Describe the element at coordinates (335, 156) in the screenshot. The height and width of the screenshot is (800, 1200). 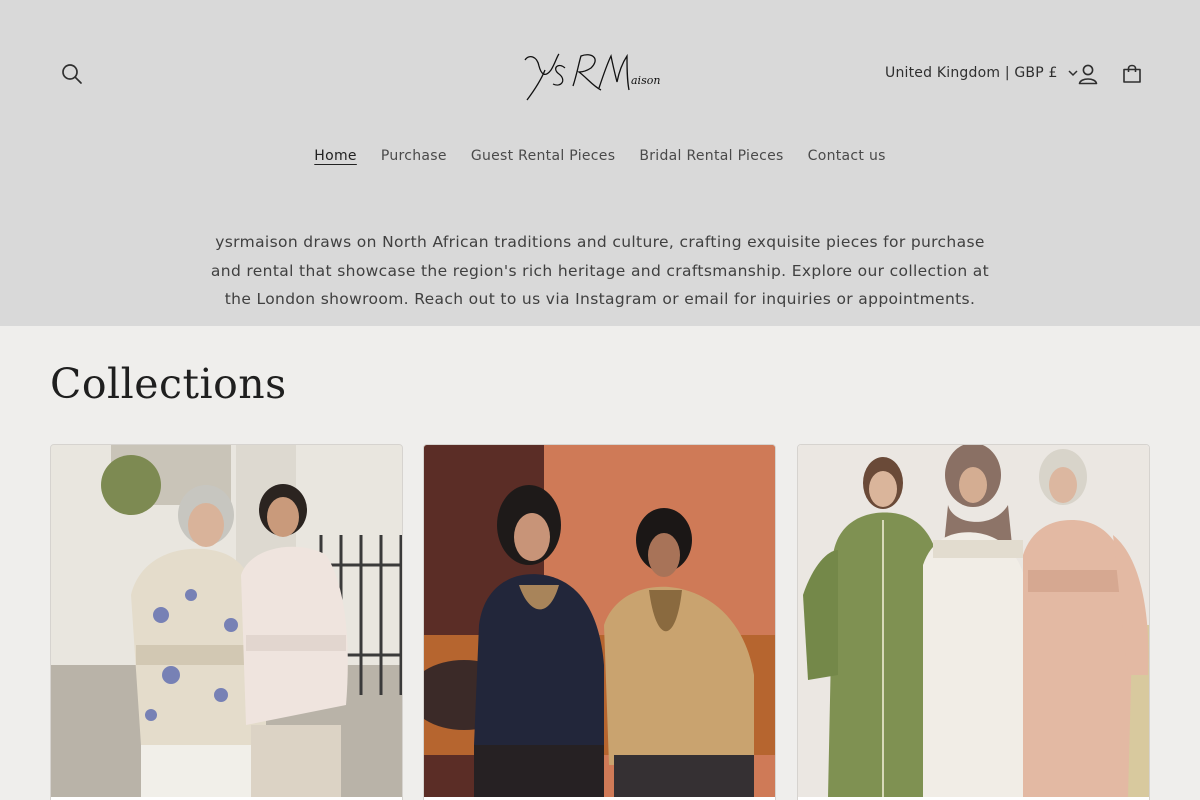
I see `nav-item-home: Home` at that location.